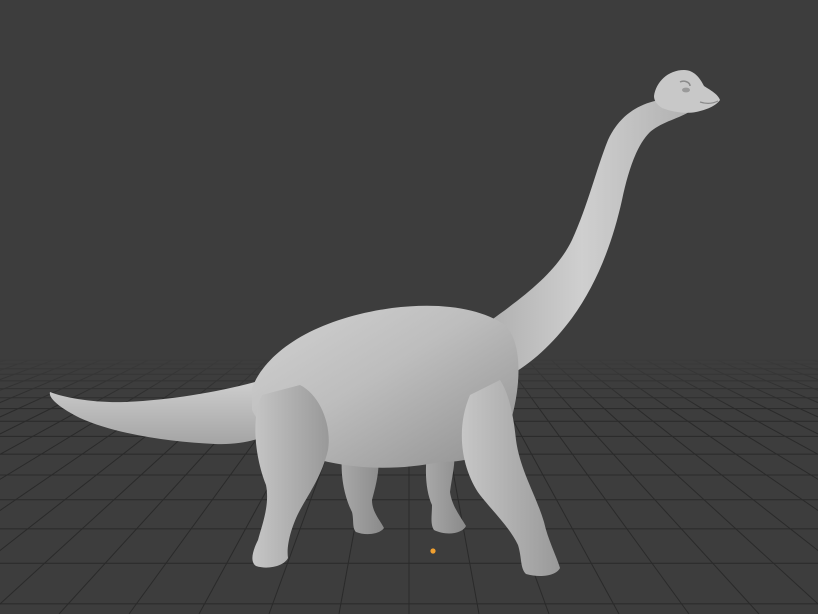 This screenshot has height=614, width=818. Describe the element at coordinates (687, 91) in the screenshot. I see `head` at that location.